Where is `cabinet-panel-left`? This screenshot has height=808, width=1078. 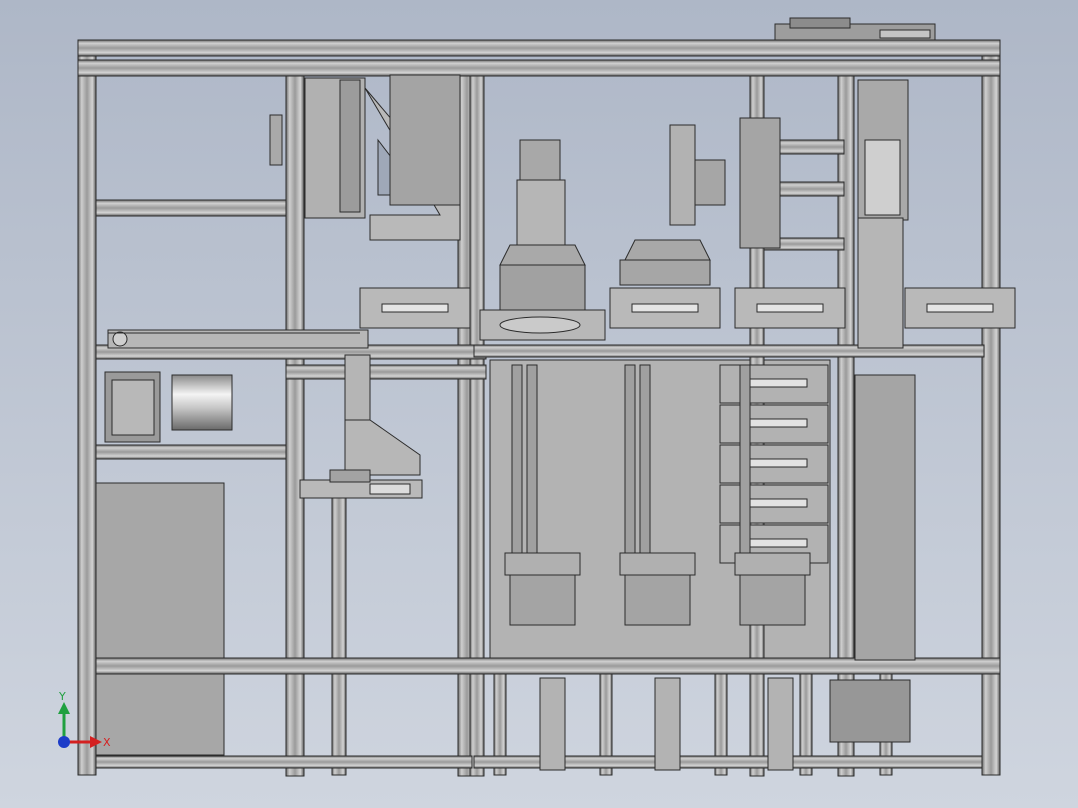 cabinet-panel-left is located at coordinates (160, 619).